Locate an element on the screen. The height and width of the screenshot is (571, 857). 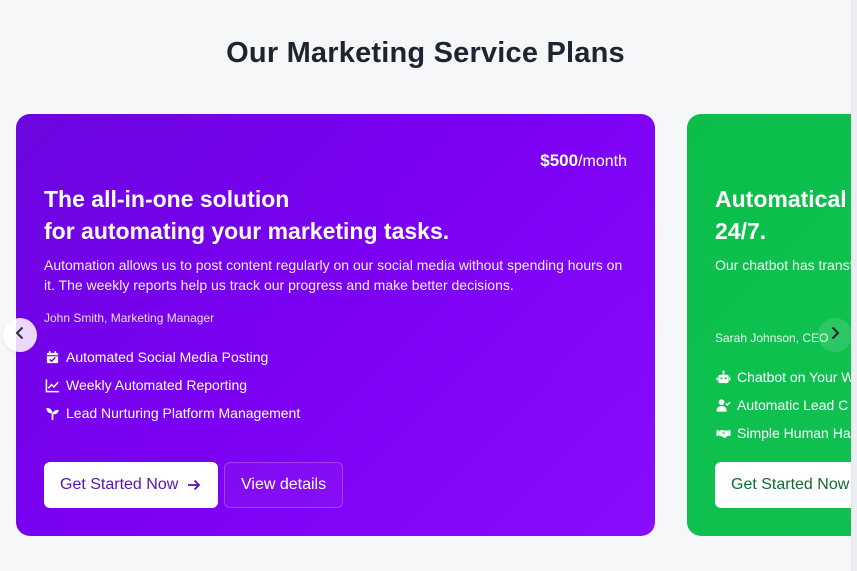
plan-headline: Automatical 24/7. is located at coordinates (781, 215).